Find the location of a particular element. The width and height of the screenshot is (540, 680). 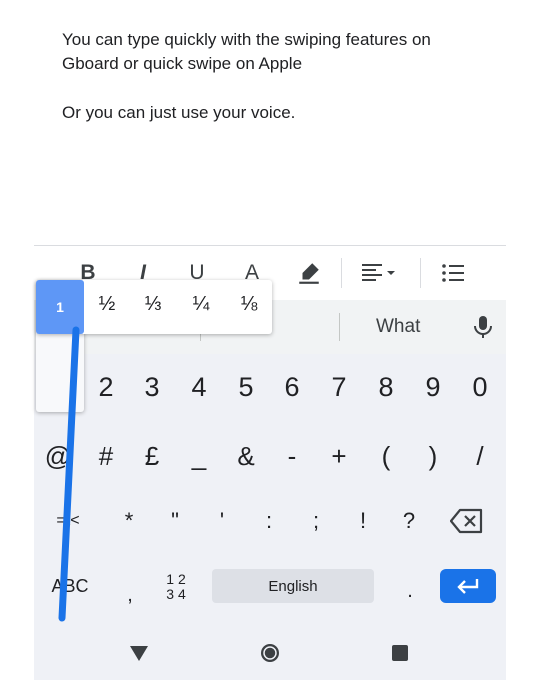

key-comma: , is located at coordinates (130, 595).